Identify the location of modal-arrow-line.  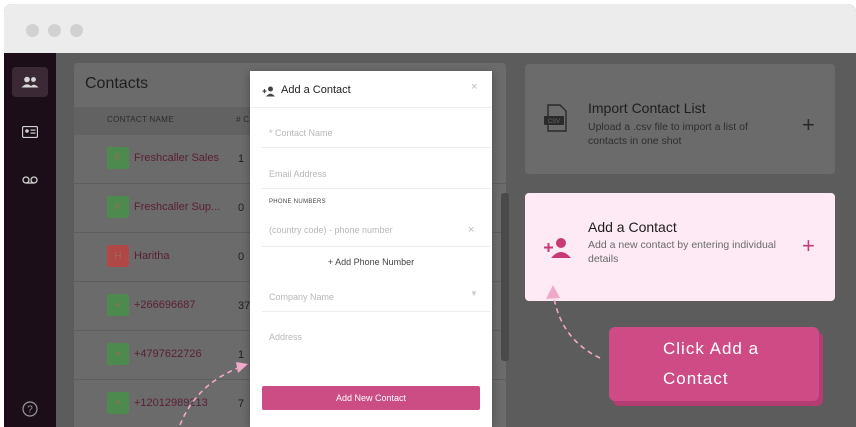
(209, 396).